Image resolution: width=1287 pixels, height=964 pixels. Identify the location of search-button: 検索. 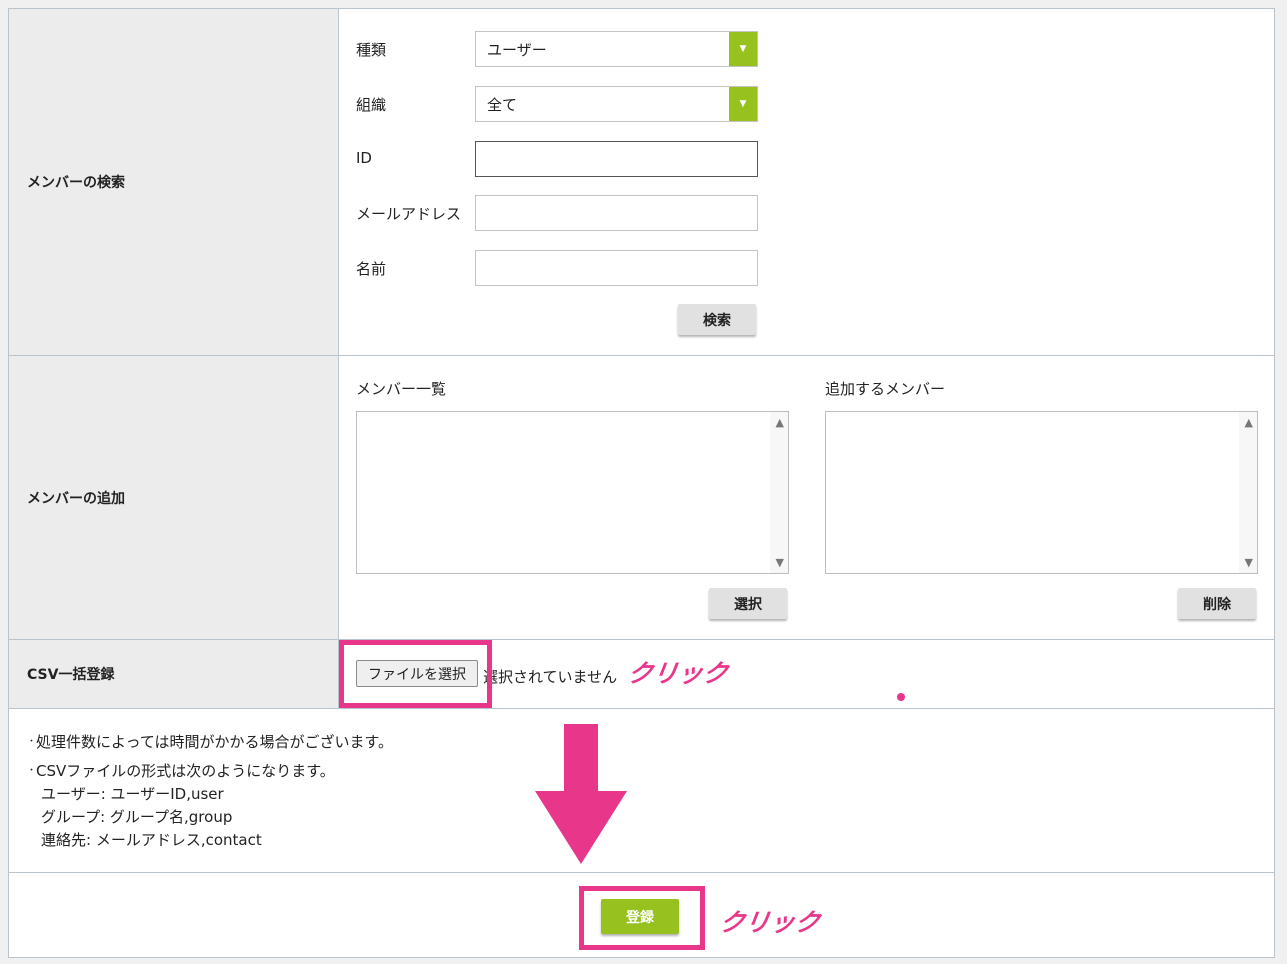
(717, 319).